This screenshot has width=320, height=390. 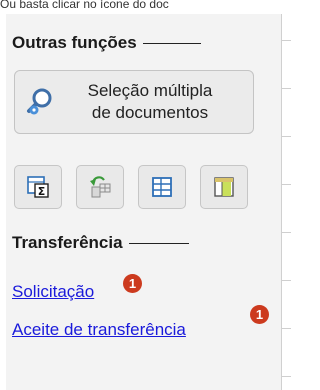 I want to click on multi-select-label-line2: de documentos, so click(x=150, y=112).